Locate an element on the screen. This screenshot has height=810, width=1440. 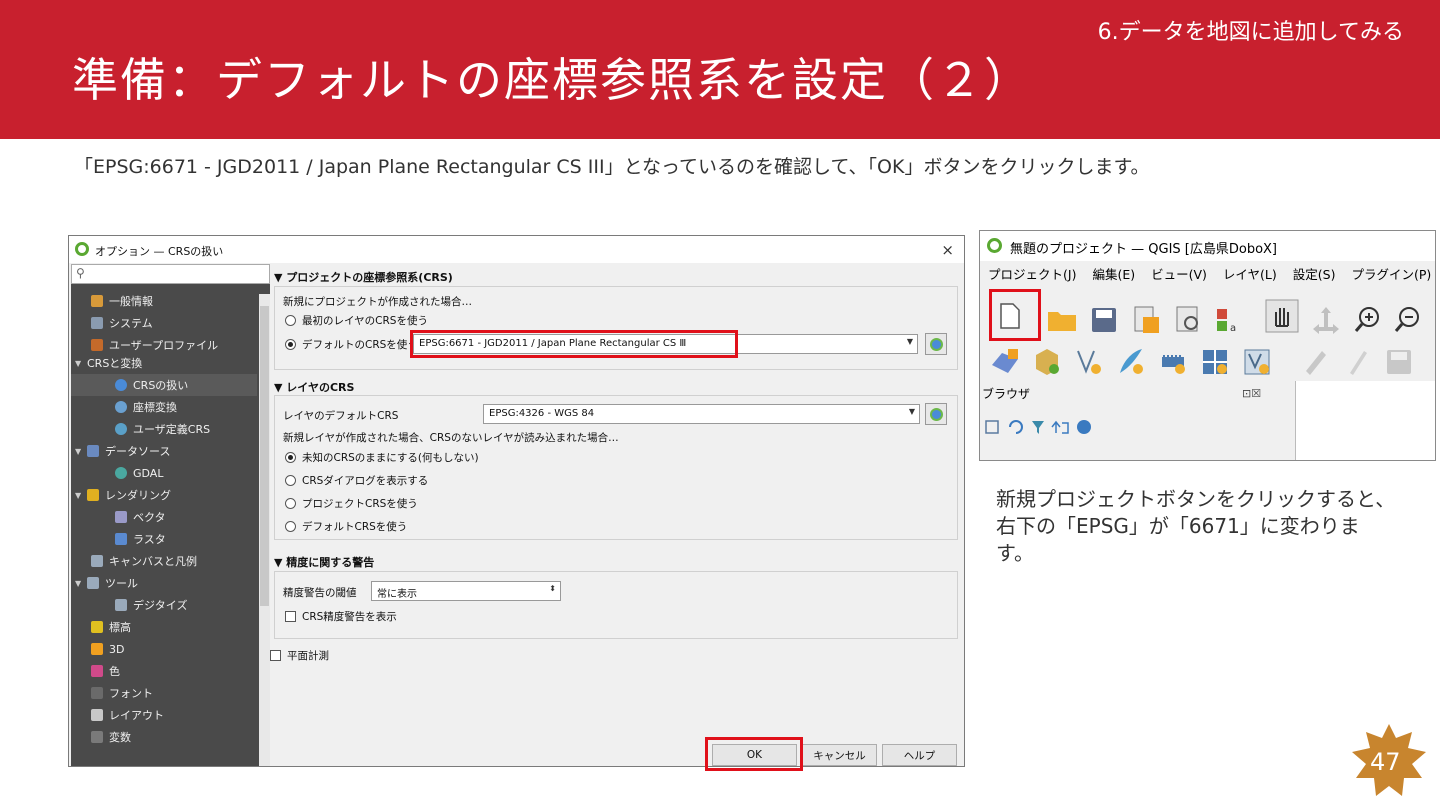
nav-item-variables: 変数 is located at coordinates (111, 737).